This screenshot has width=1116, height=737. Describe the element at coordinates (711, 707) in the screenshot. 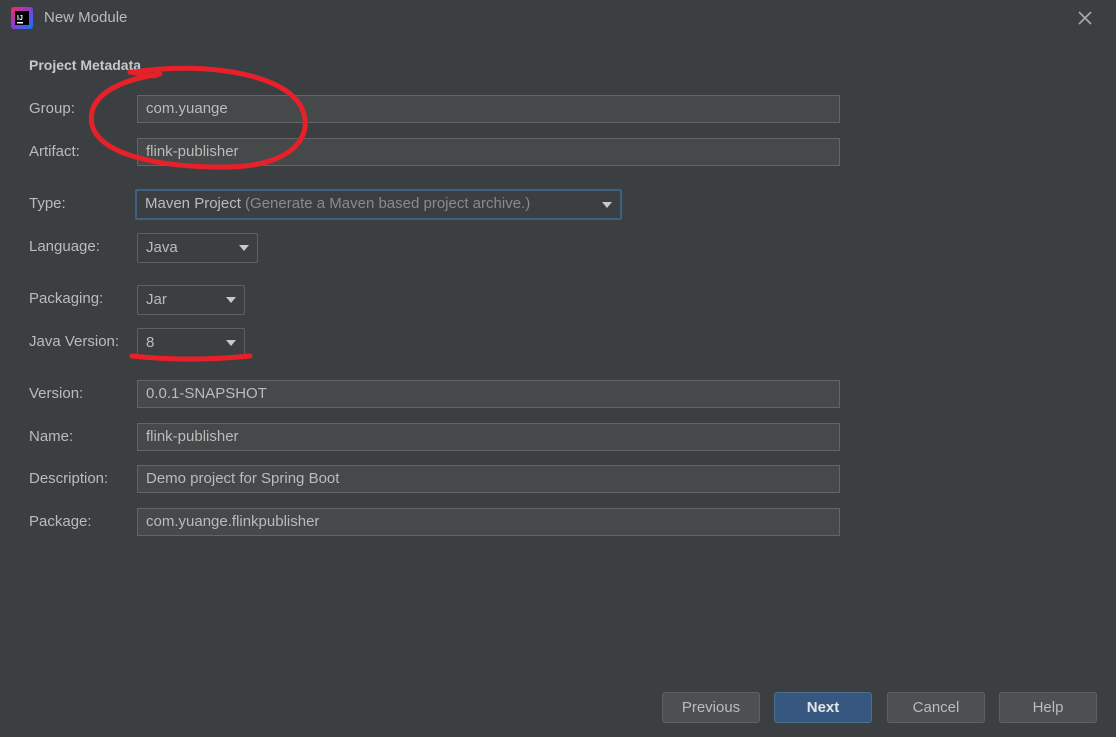

I see `previous-button: Previous` at that location.